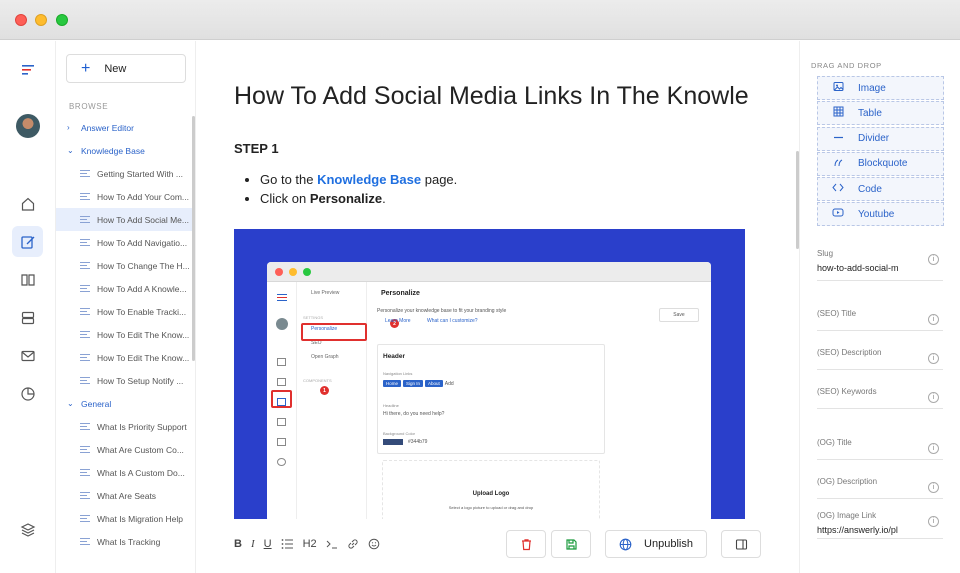 The image size is (960, 573). I want to click on mini-what-can: What can I customize?, so click(452, 321).